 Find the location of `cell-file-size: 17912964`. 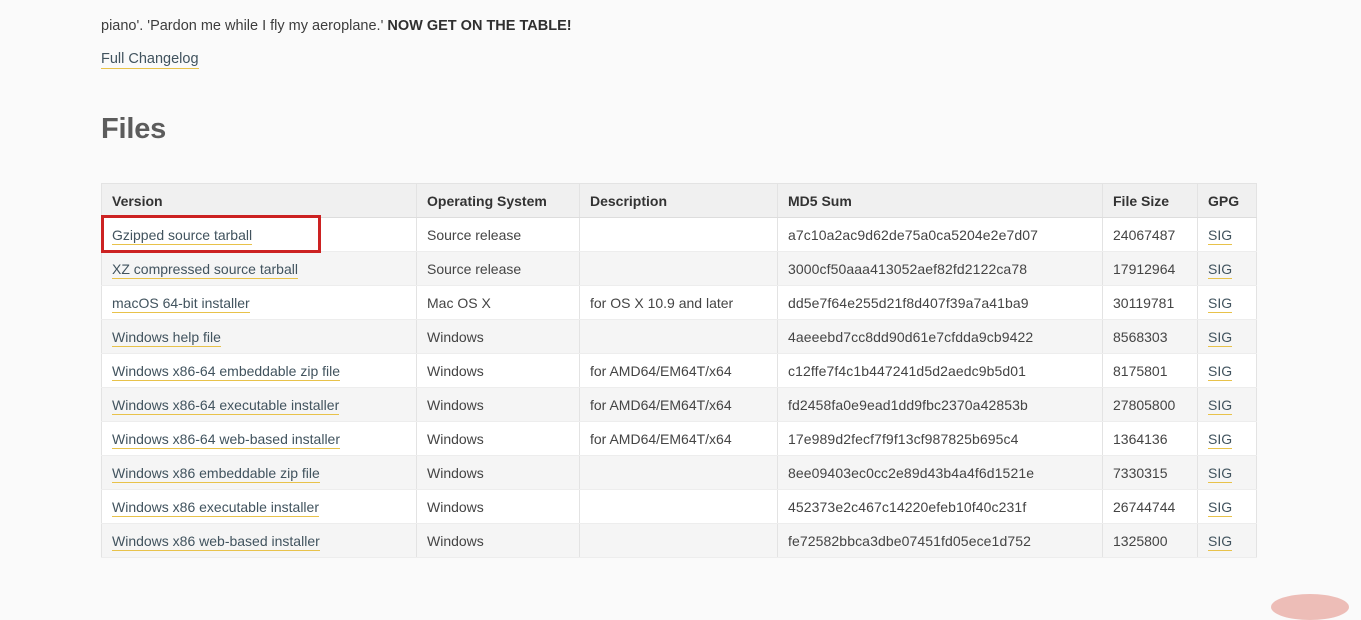

cell-file-size: 17912964 is located at coordinates (1150, 268).